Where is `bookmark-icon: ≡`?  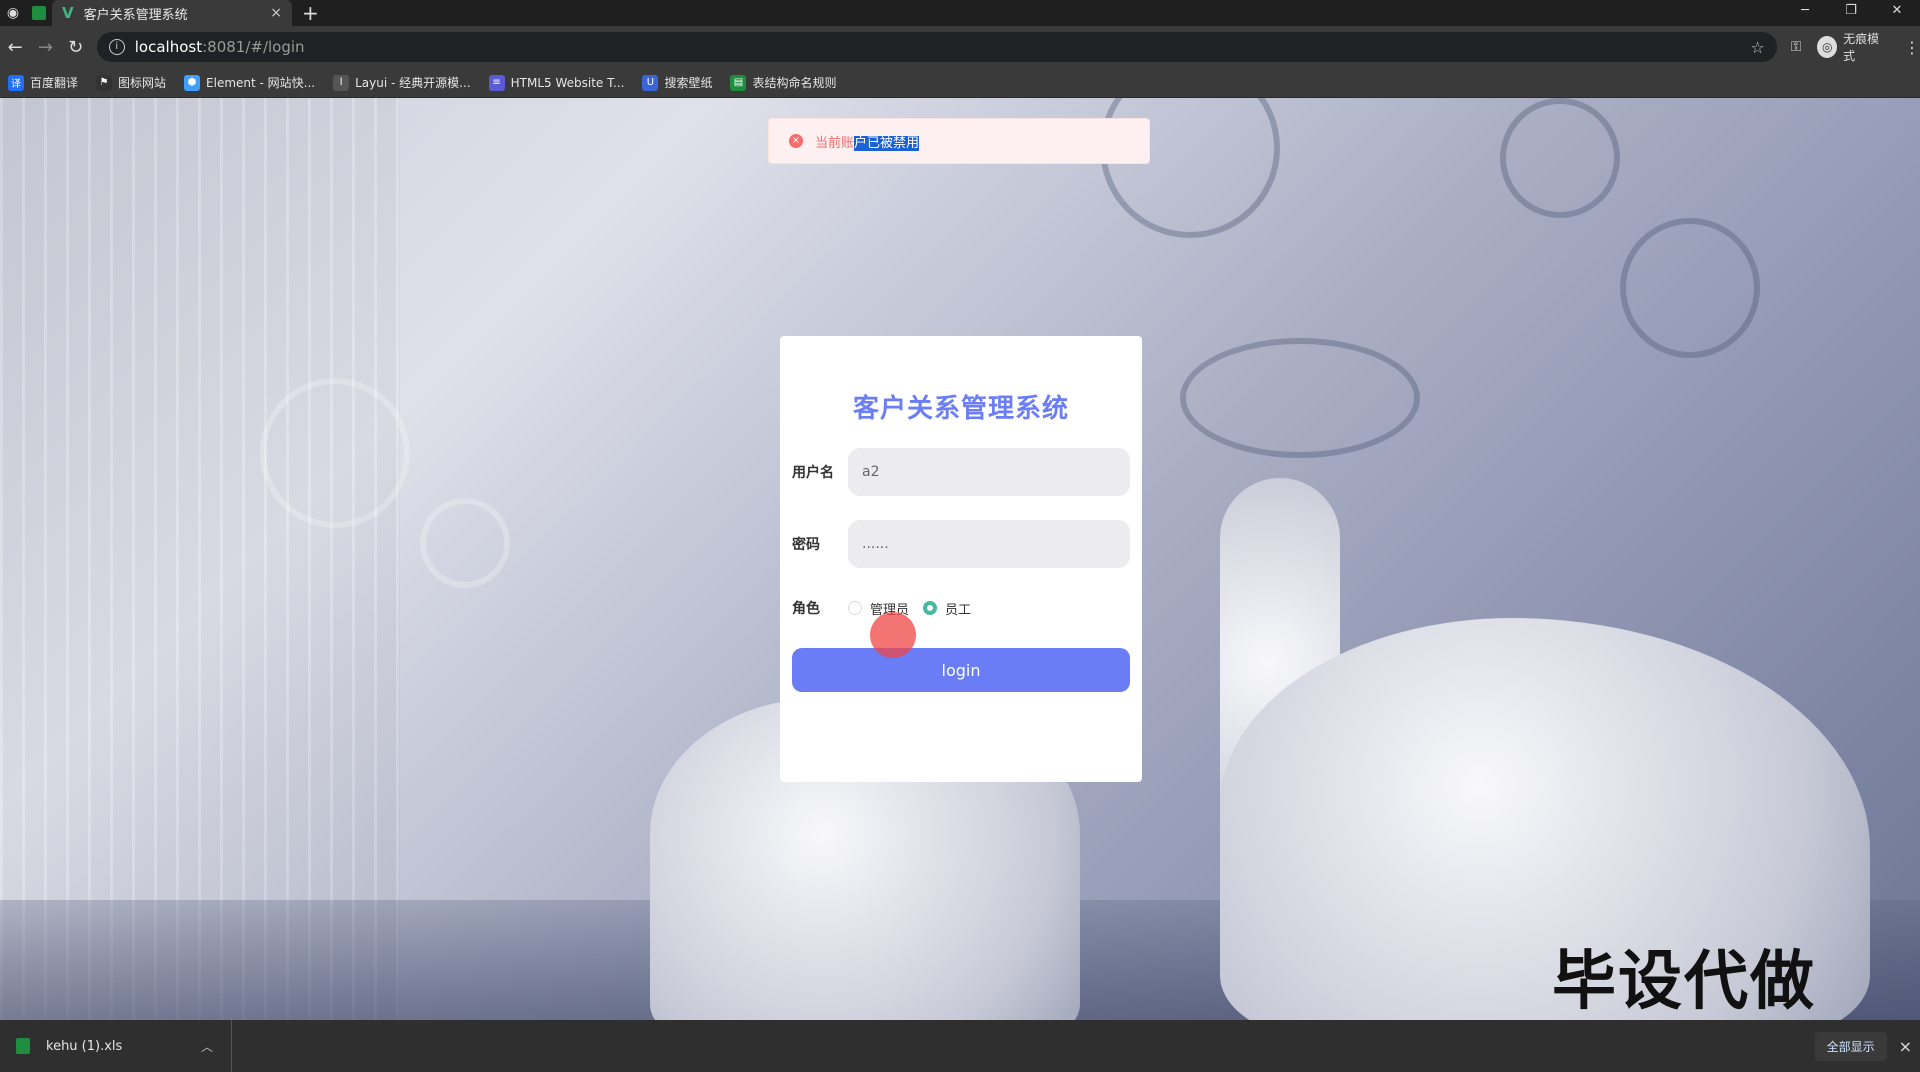
bookmark-icon: ≡ is located at coordinates (496, 82).